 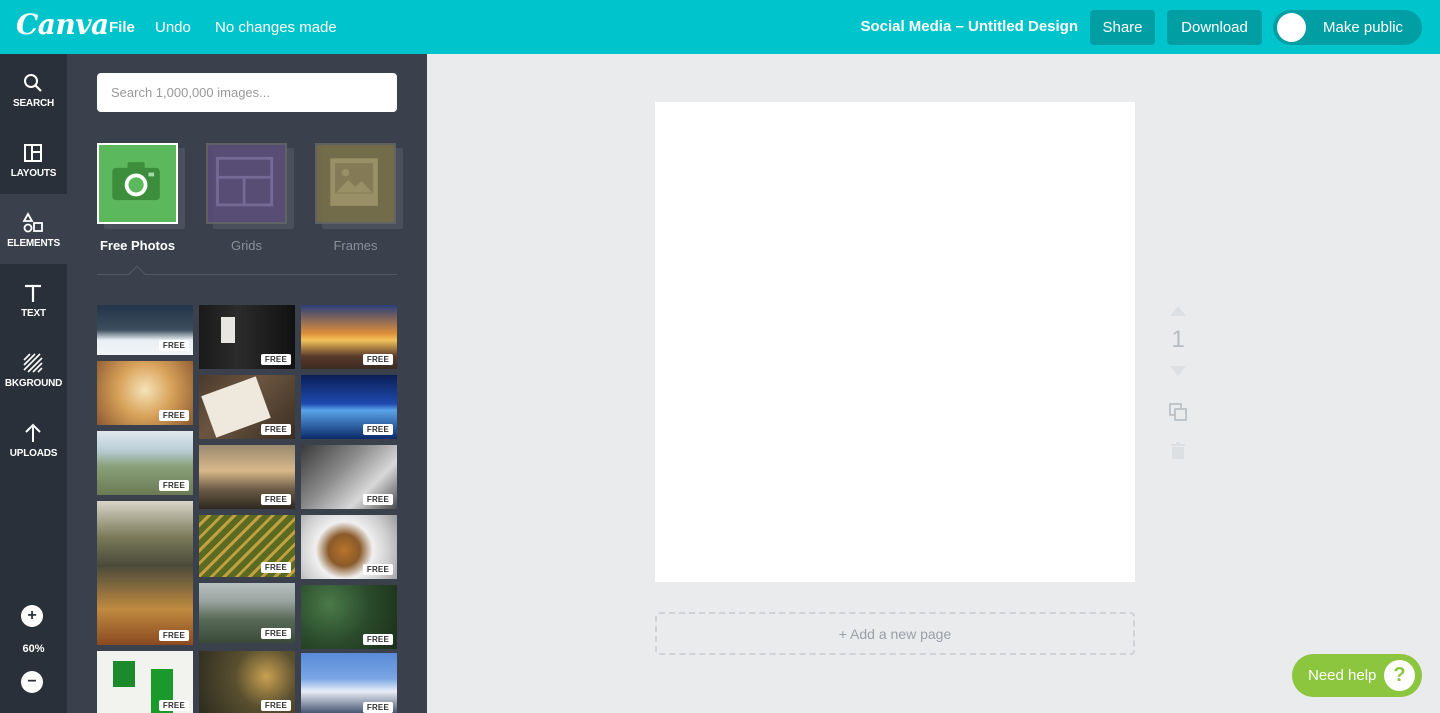 What do you see at coordinates (33, 293) in the screenshot?
I see `text-icon` at bounding box center [33, 293].